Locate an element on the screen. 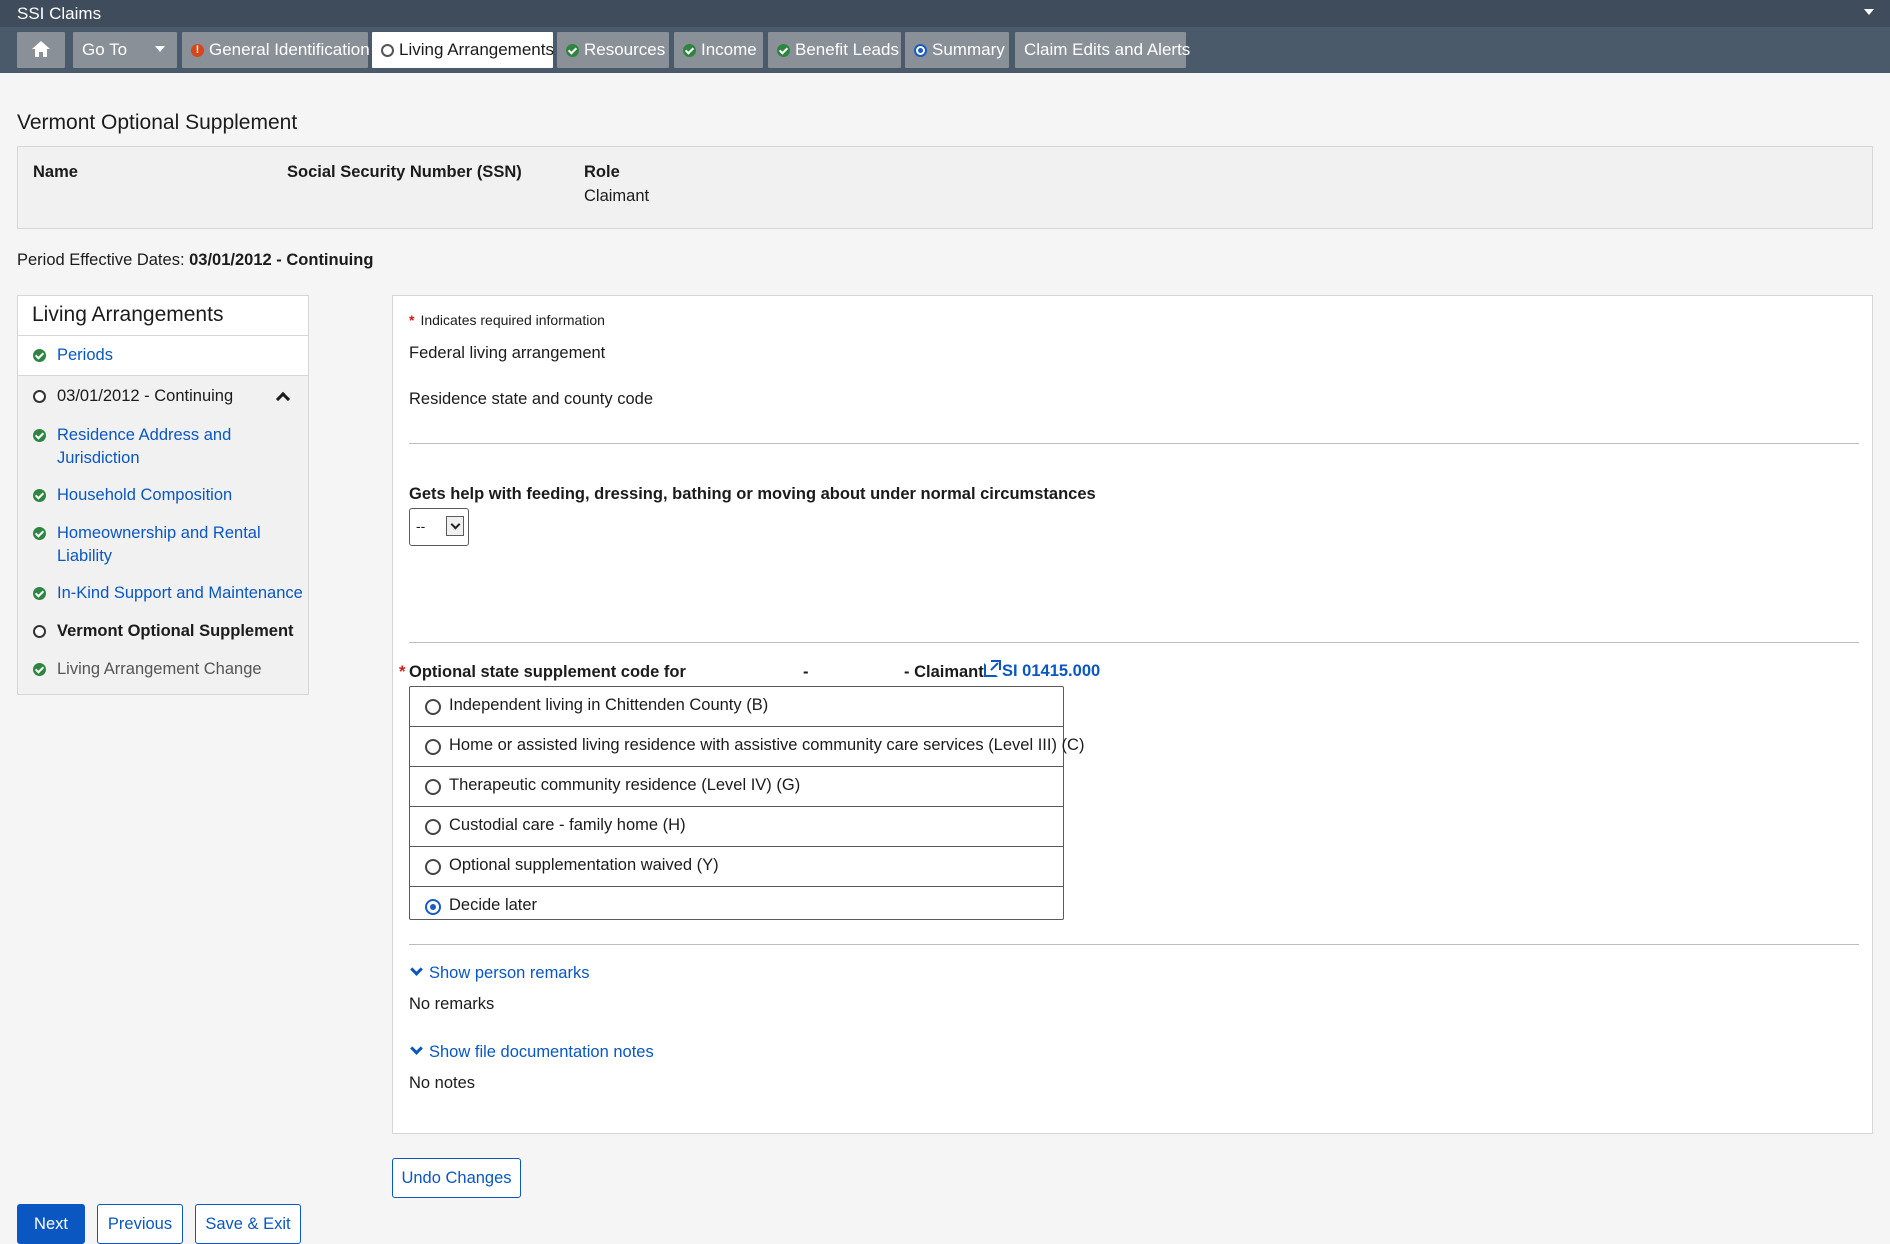  role-value: Claimant is located at coordinates (617, 196).